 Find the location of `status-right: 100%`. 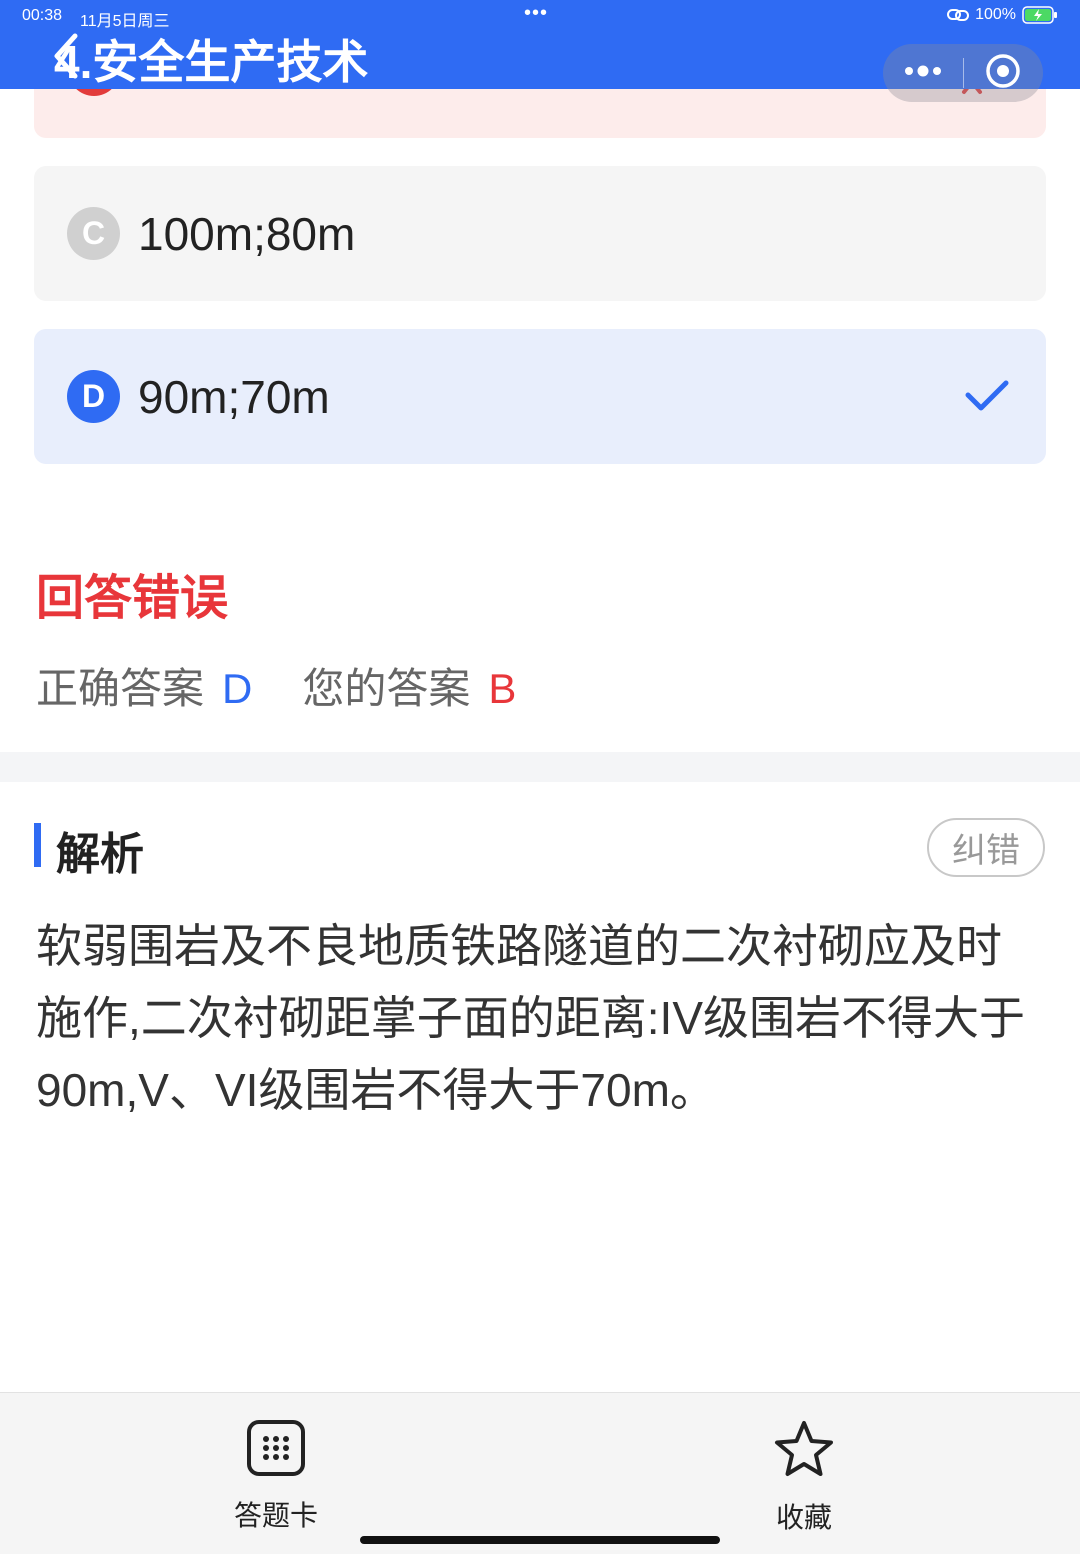

status-right: 100% is located at coordinates (1002, 15).